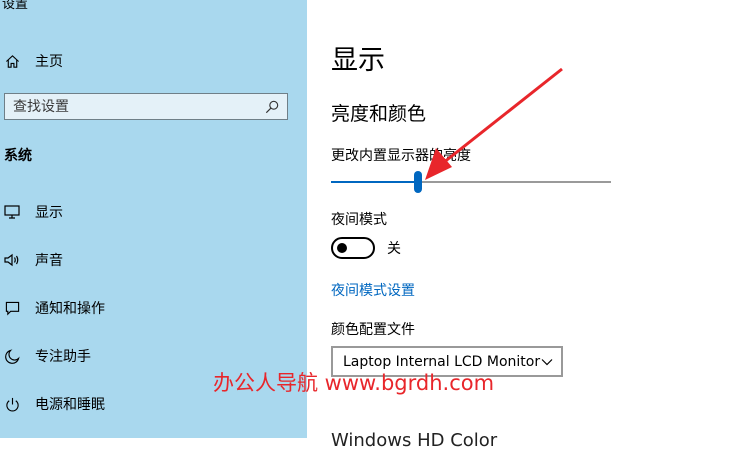 The height and width of the screenshot is (451, 746). What do you see at coordinates (33, 61) in the screenshot?
I see `sidebar-item-home: 主页` at bounding box center [33, 61].